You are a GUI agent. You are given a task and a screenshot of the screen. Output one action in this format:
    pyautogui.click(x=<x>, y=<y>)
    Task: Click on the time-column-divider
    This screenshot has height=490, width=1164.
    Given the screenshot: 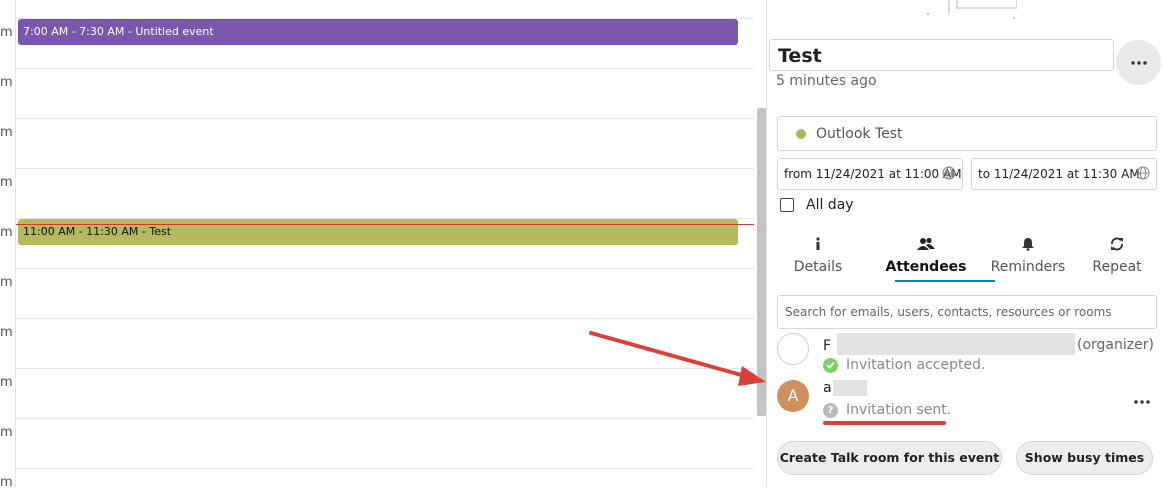 What is the action you would take?
    pyautogui.click(x=15, y=243)
    